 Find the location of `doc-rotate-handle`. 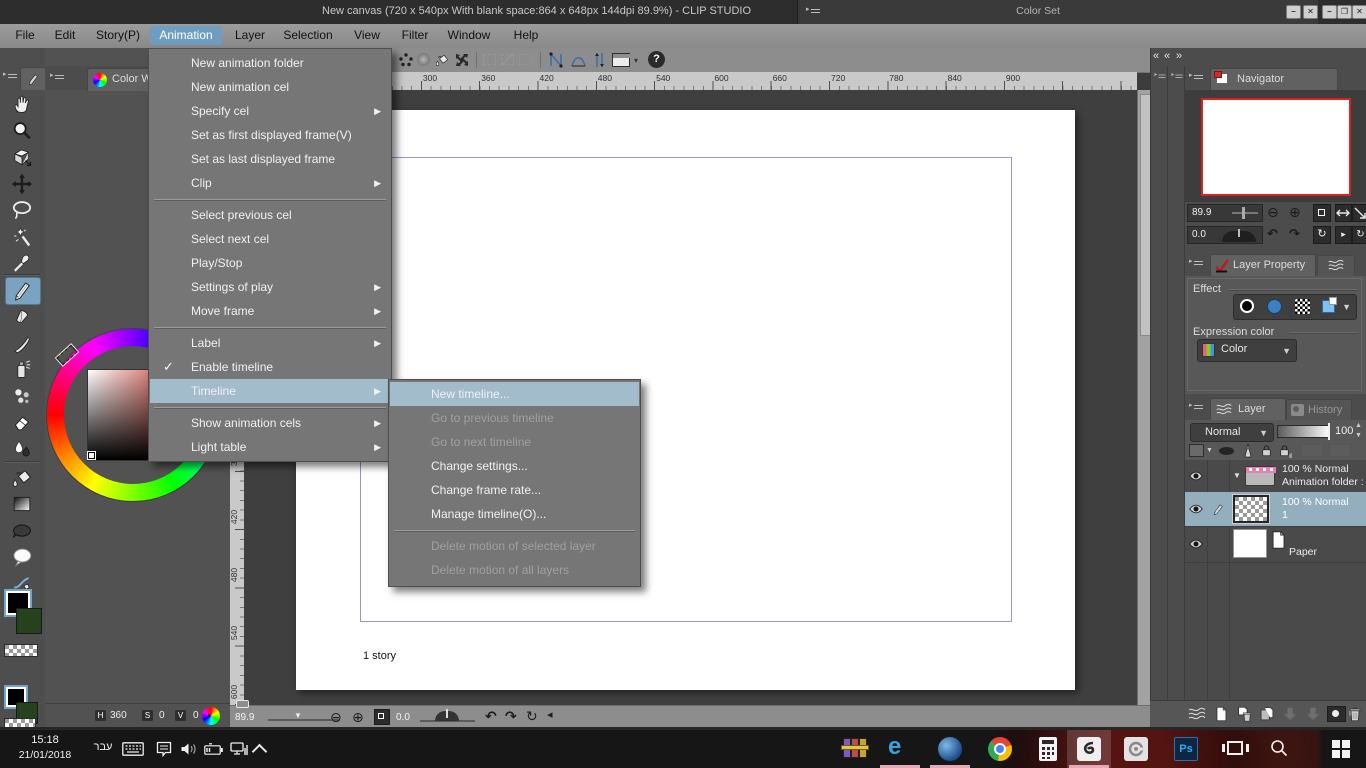

doc-rotate-handle is located at coordinates (447, 713).